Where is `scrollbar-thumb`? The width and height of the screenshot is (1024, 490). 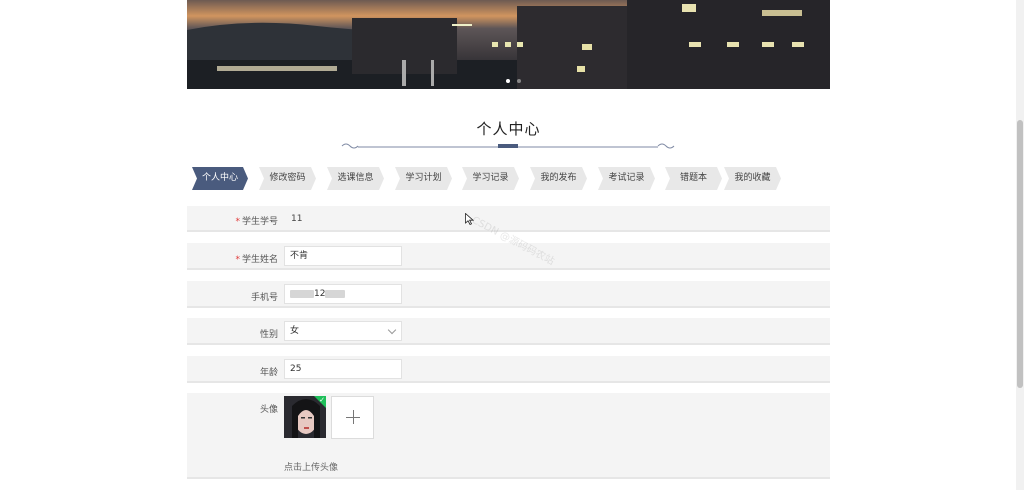
scrollbar-thumb is located at coordinates (1020, 254).